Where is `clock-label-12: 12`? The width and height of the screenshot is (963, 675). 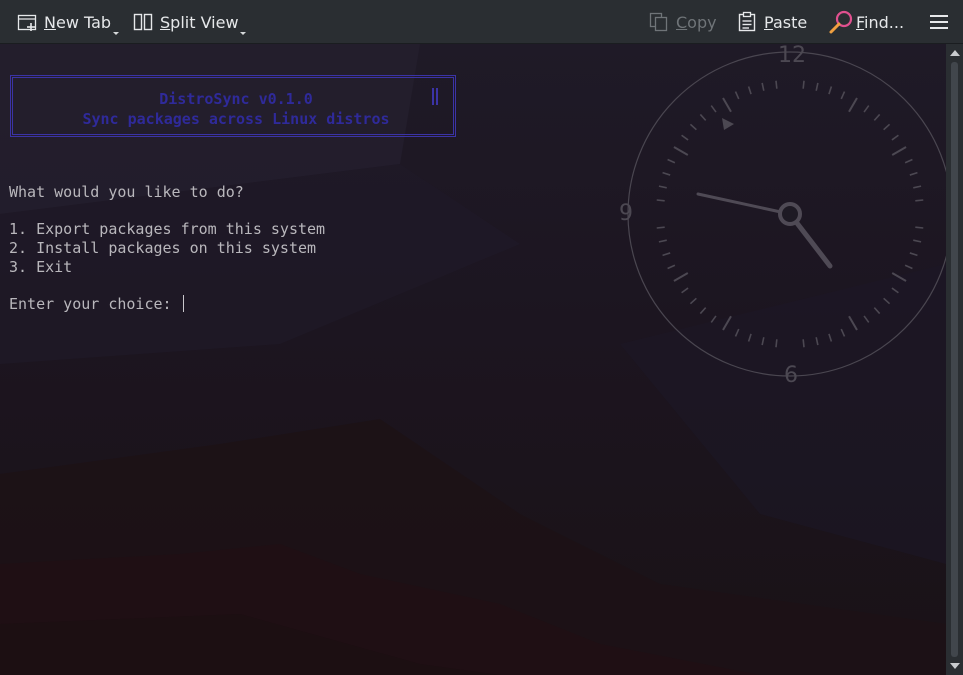 clock-label-12: 12 is located at coordinates (792, 56).